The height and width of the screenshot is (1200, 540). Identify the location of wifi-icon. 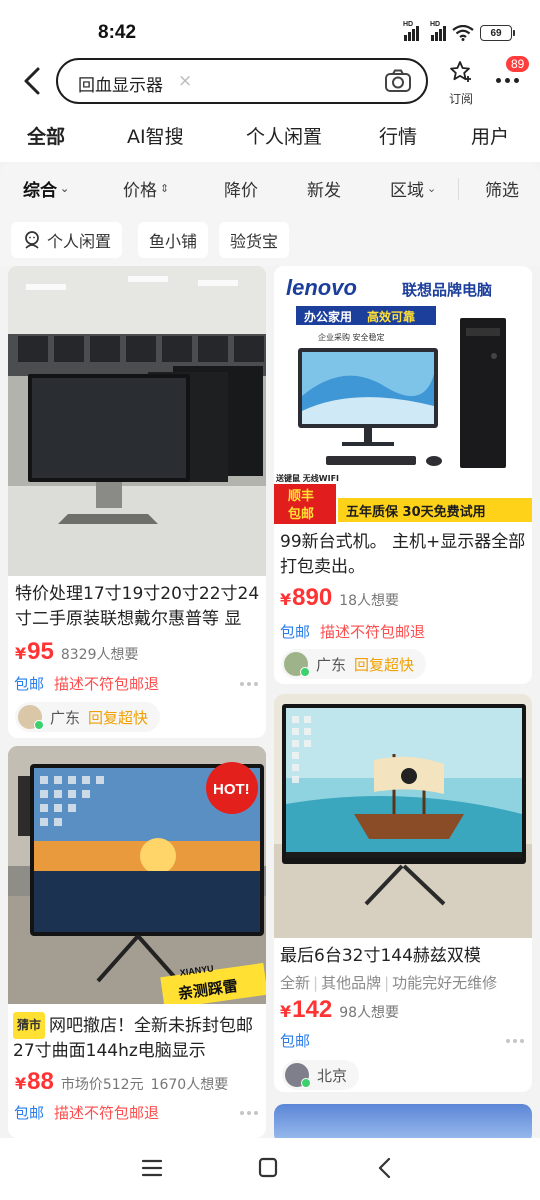
(463, 33).